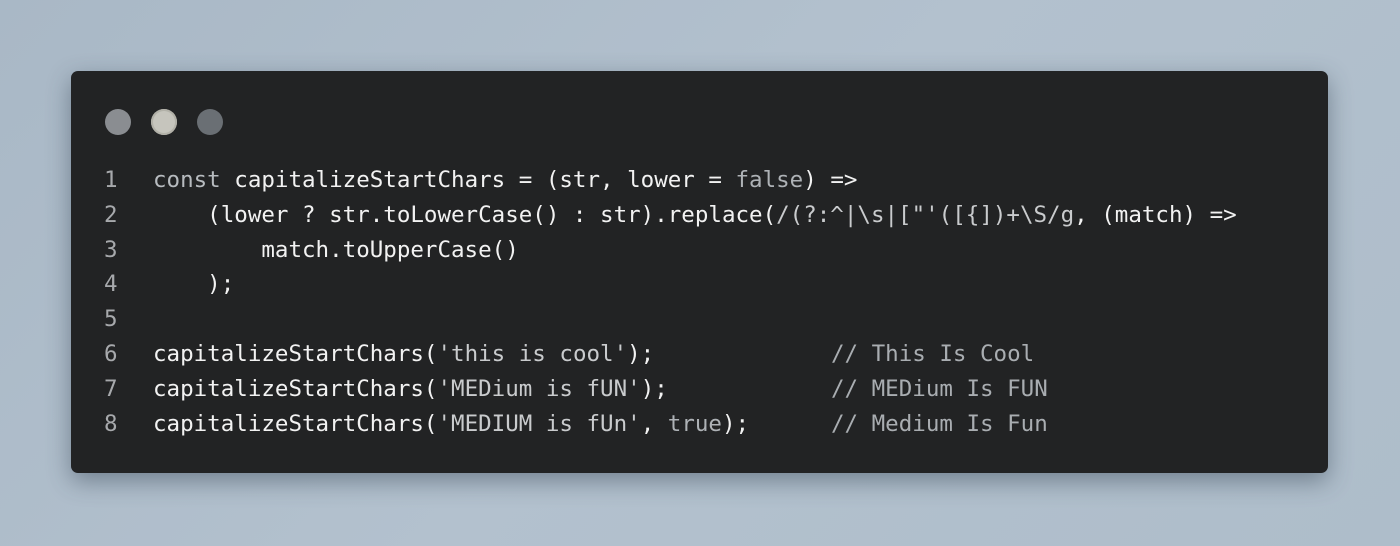  I want to click on code-token: false, so click(769, 180).